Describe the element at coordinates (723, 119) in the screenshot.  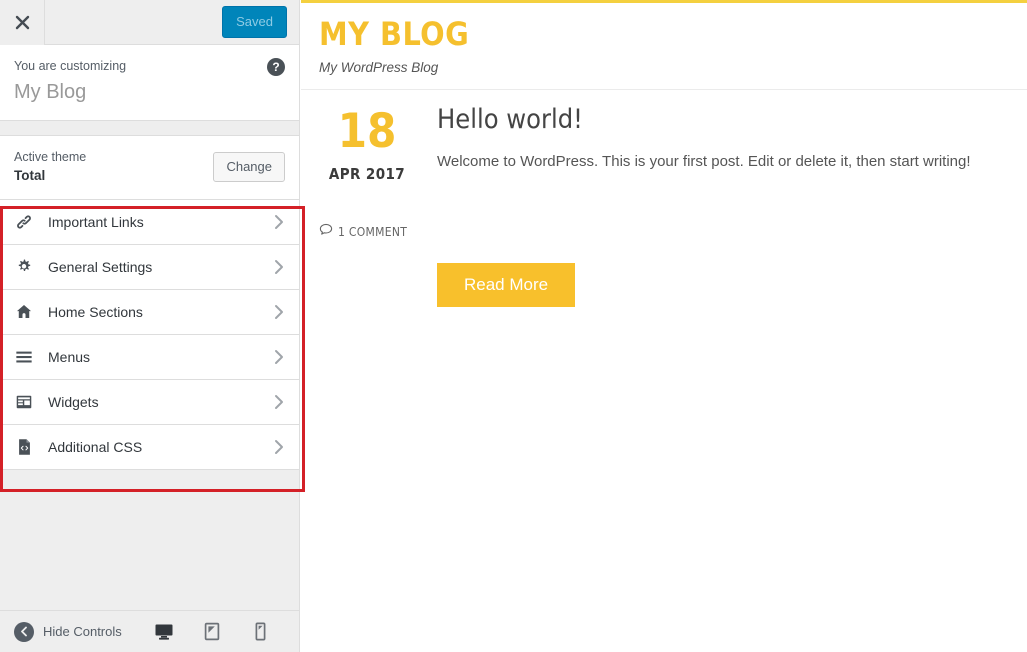
I see `post-title: Hello world!` at that location.